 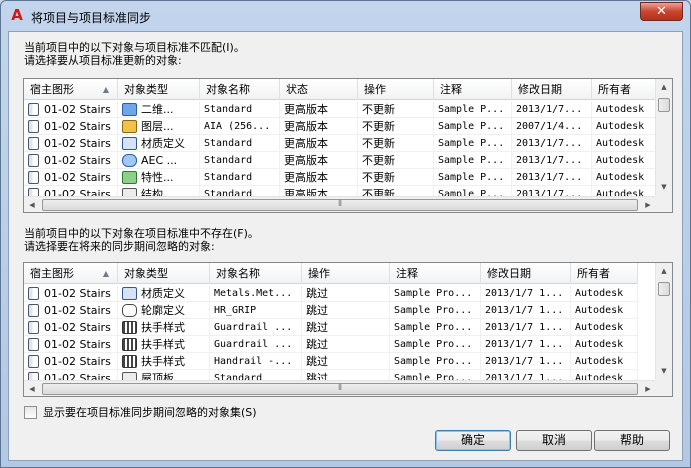 What do you see at coordinates (509, 273) in the screenshot?
I see `column-header-label: 修改日期` at bounding box center [509, 273].